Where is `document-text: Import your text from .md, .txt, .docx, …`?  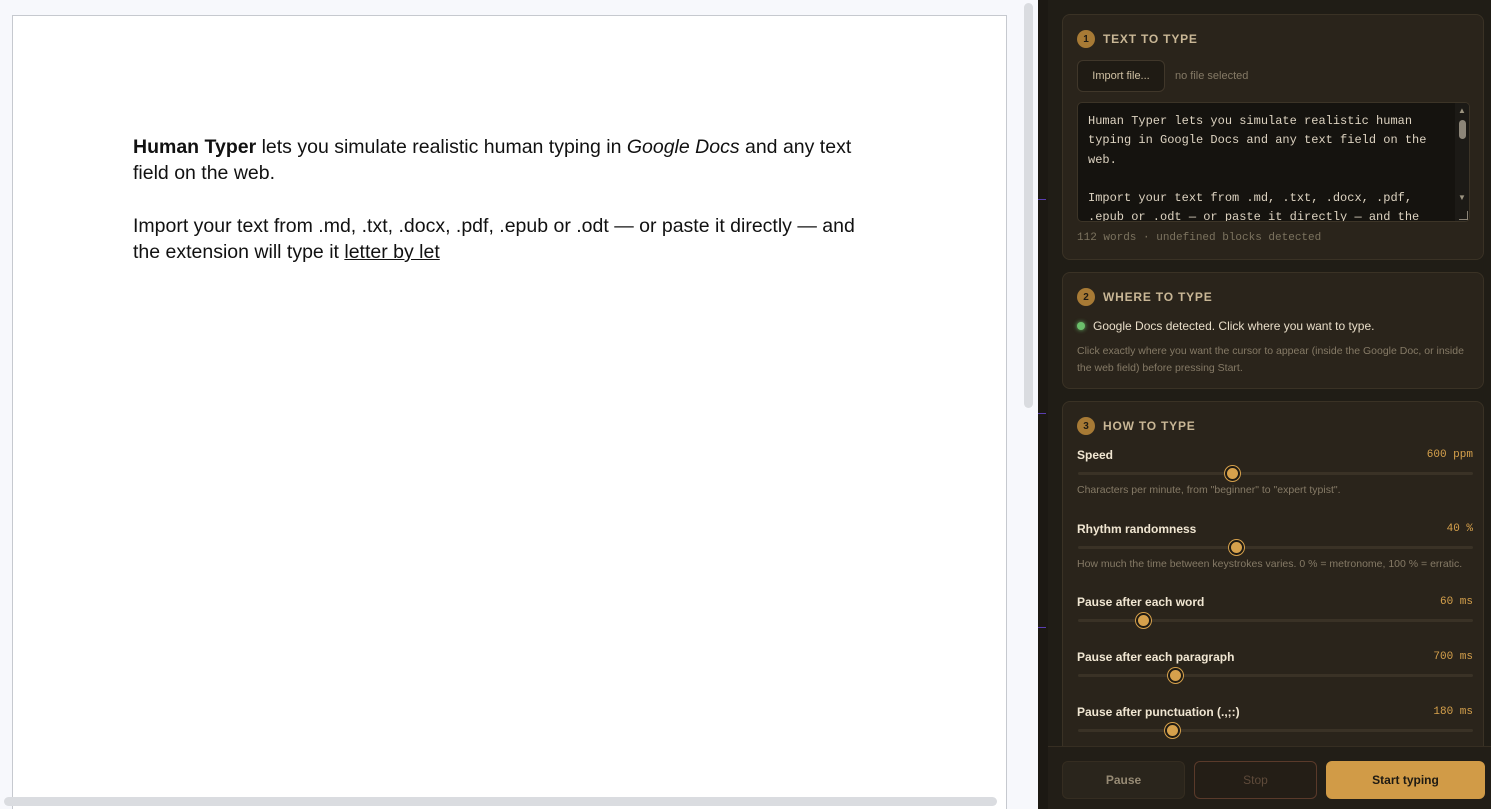 document-text: Import your text from .md, .txt, .docx, … is located at coordinates (494, 239).